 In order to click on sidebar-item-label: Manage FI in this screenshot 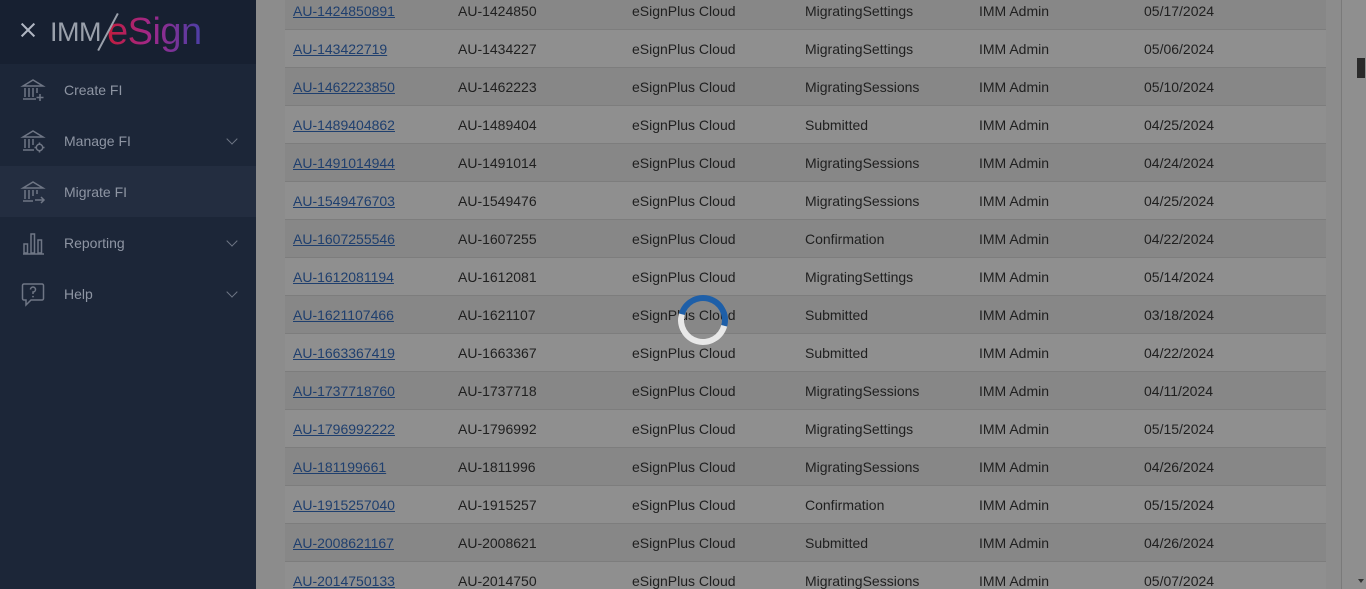, I will do `click(97, 140)`.